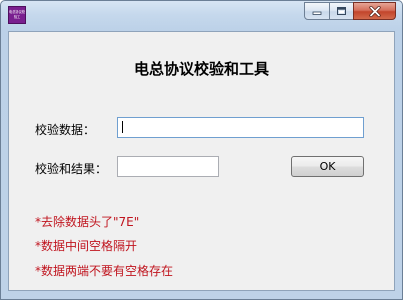  What do you see at coordinates (240, 127) in the screenshot?
I see `data-input` at bounding box center [240, 127].